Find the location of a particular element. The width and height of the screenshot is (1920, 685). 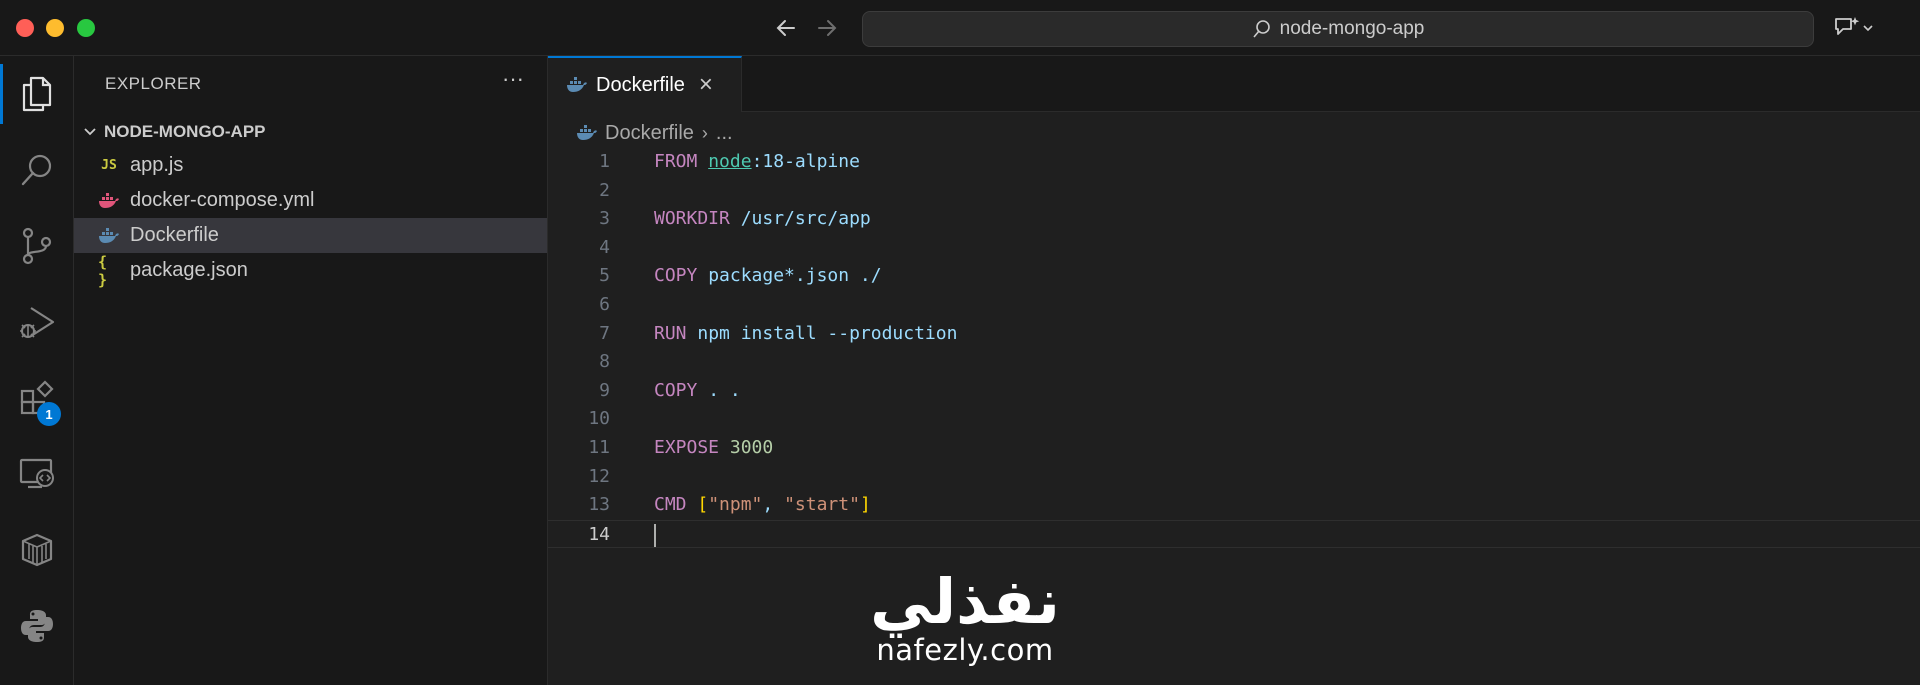

code-line: 2 is located at coordinates (1234, 191).